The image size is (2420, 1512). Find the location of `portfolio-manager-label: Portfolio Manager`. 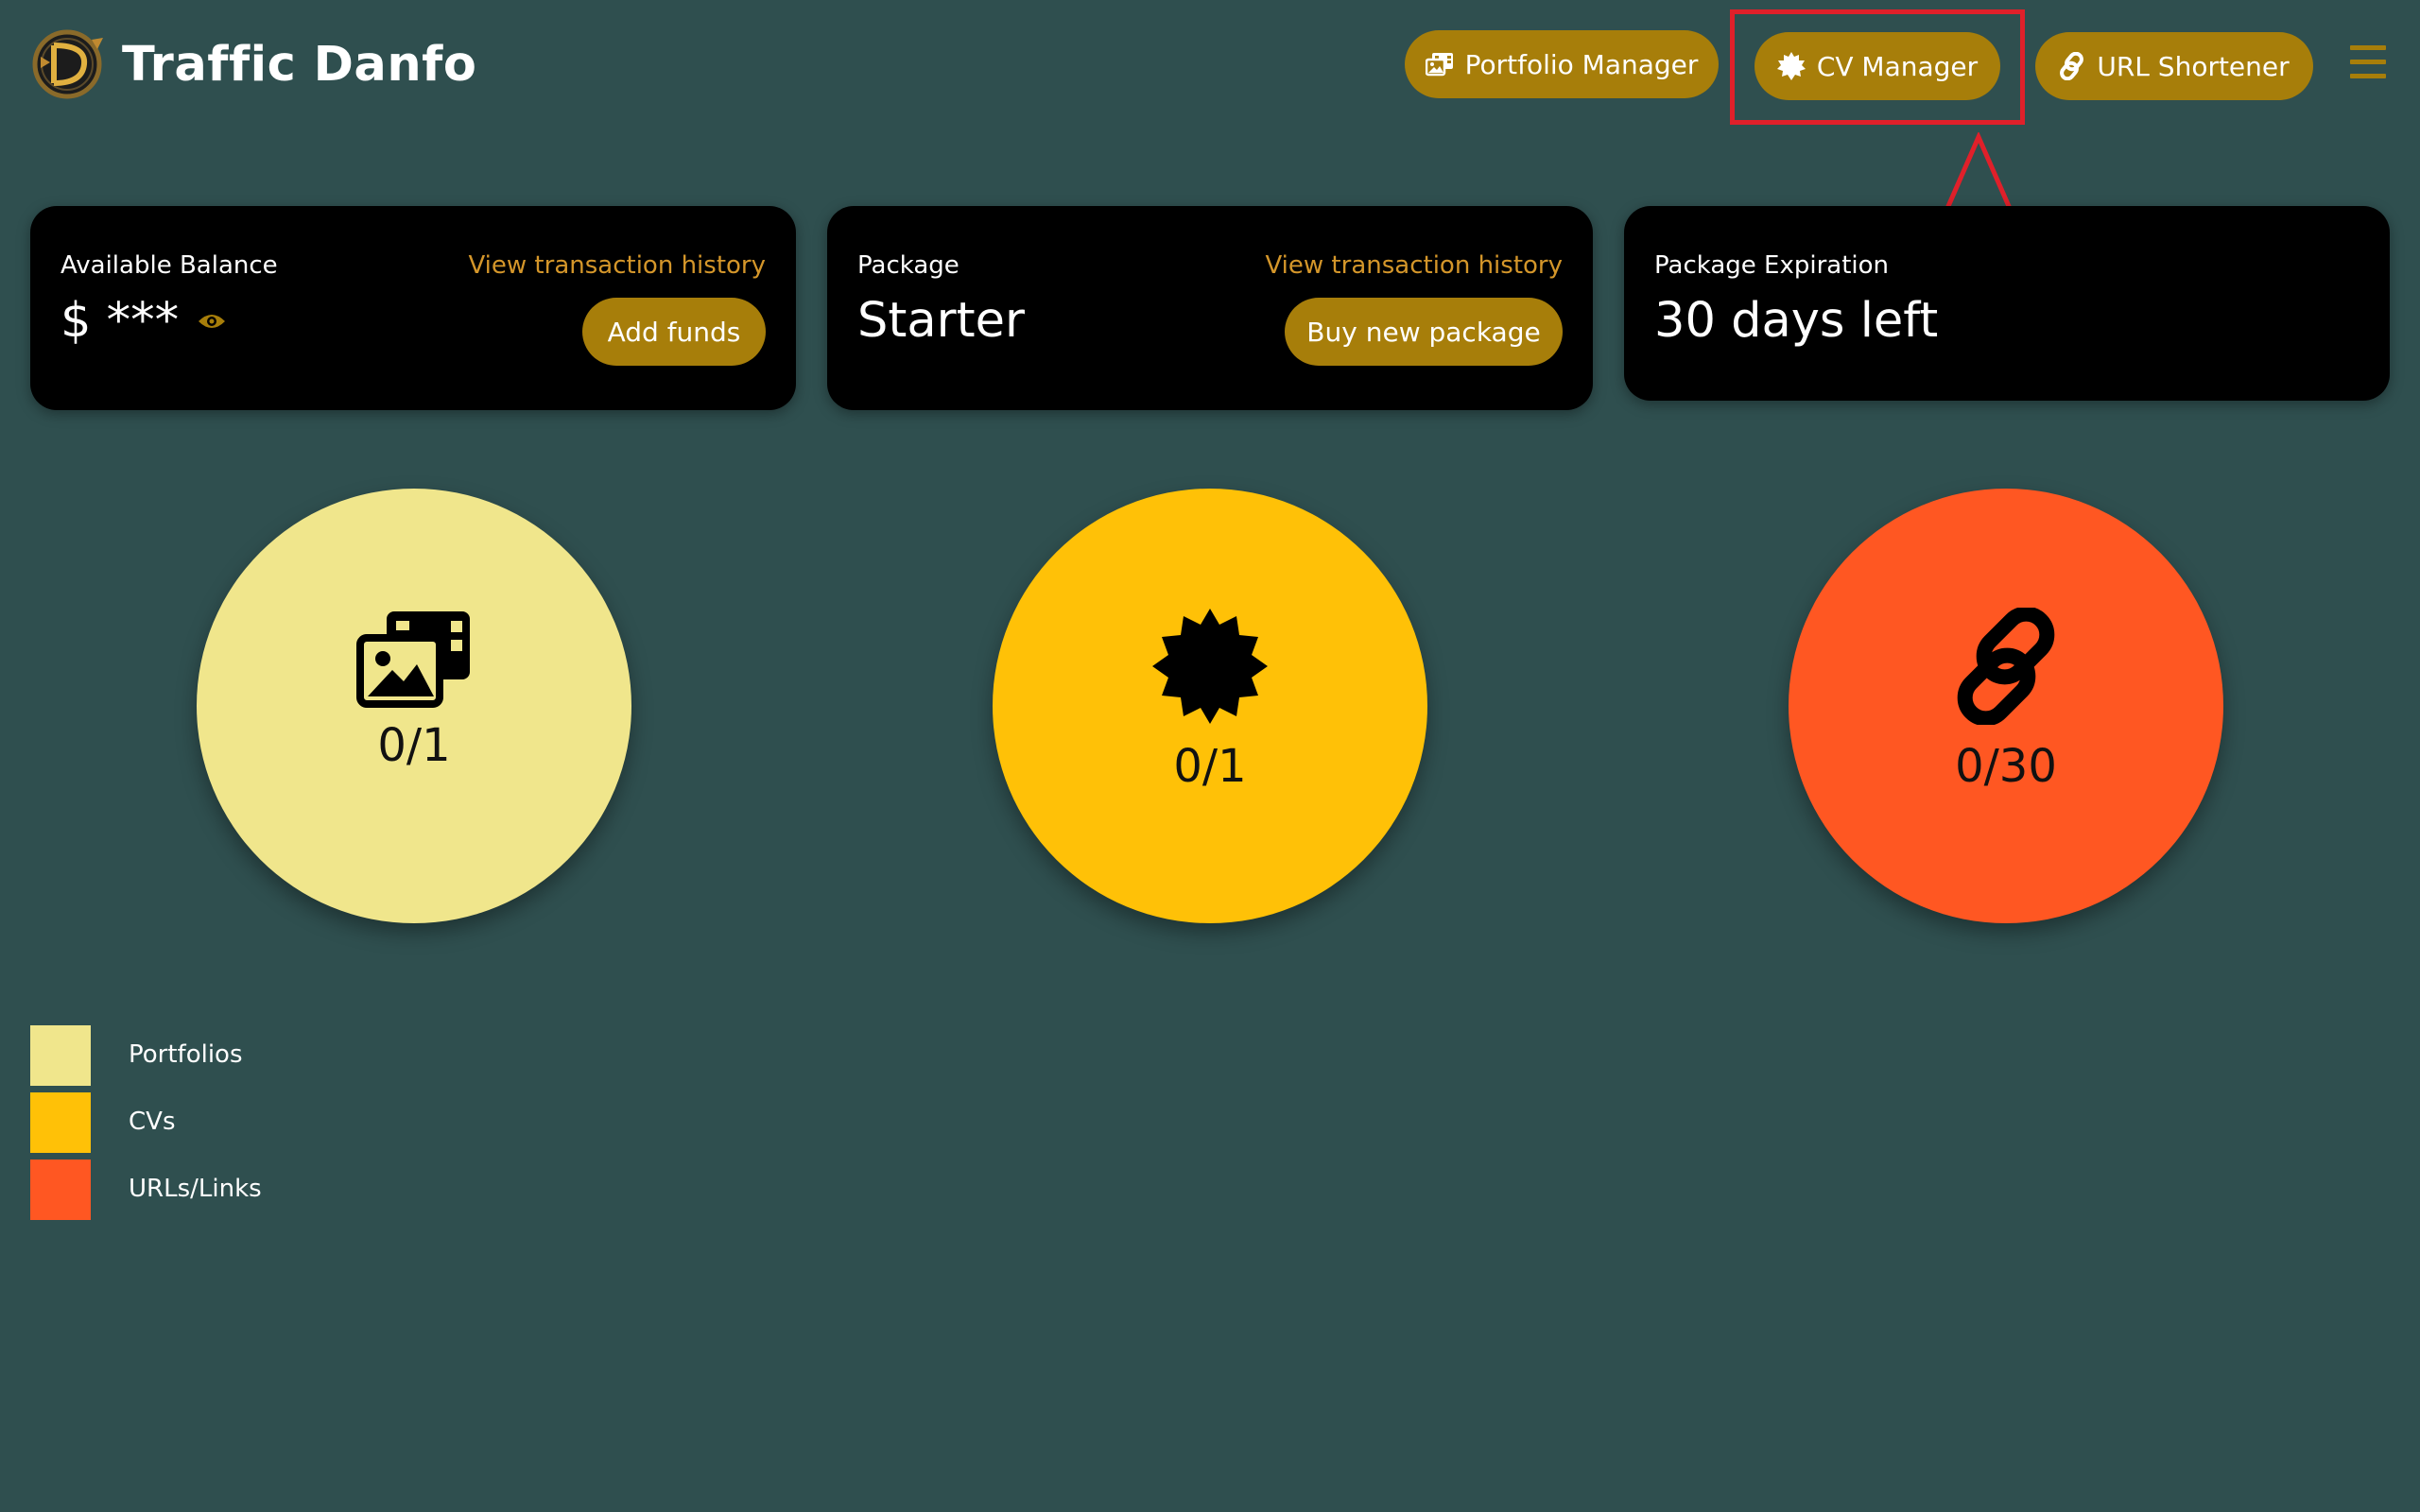

portfolio-manager-label: Portfolio Manager is located at coordinates (1581, 64).